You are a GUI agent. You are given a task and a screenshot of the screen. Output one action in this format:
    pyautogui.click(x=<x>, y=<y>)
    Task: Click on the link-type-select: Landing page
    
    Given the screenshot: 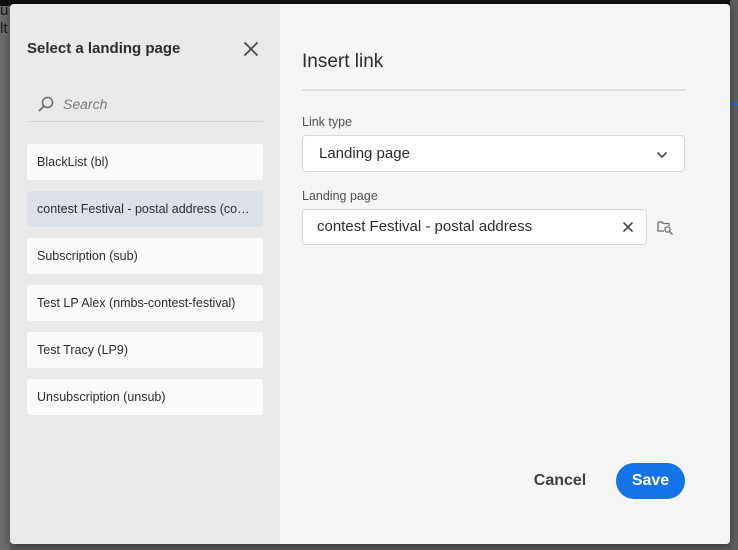 What is the action you would take?
    pyautogui.click(x=493, y=153)
    